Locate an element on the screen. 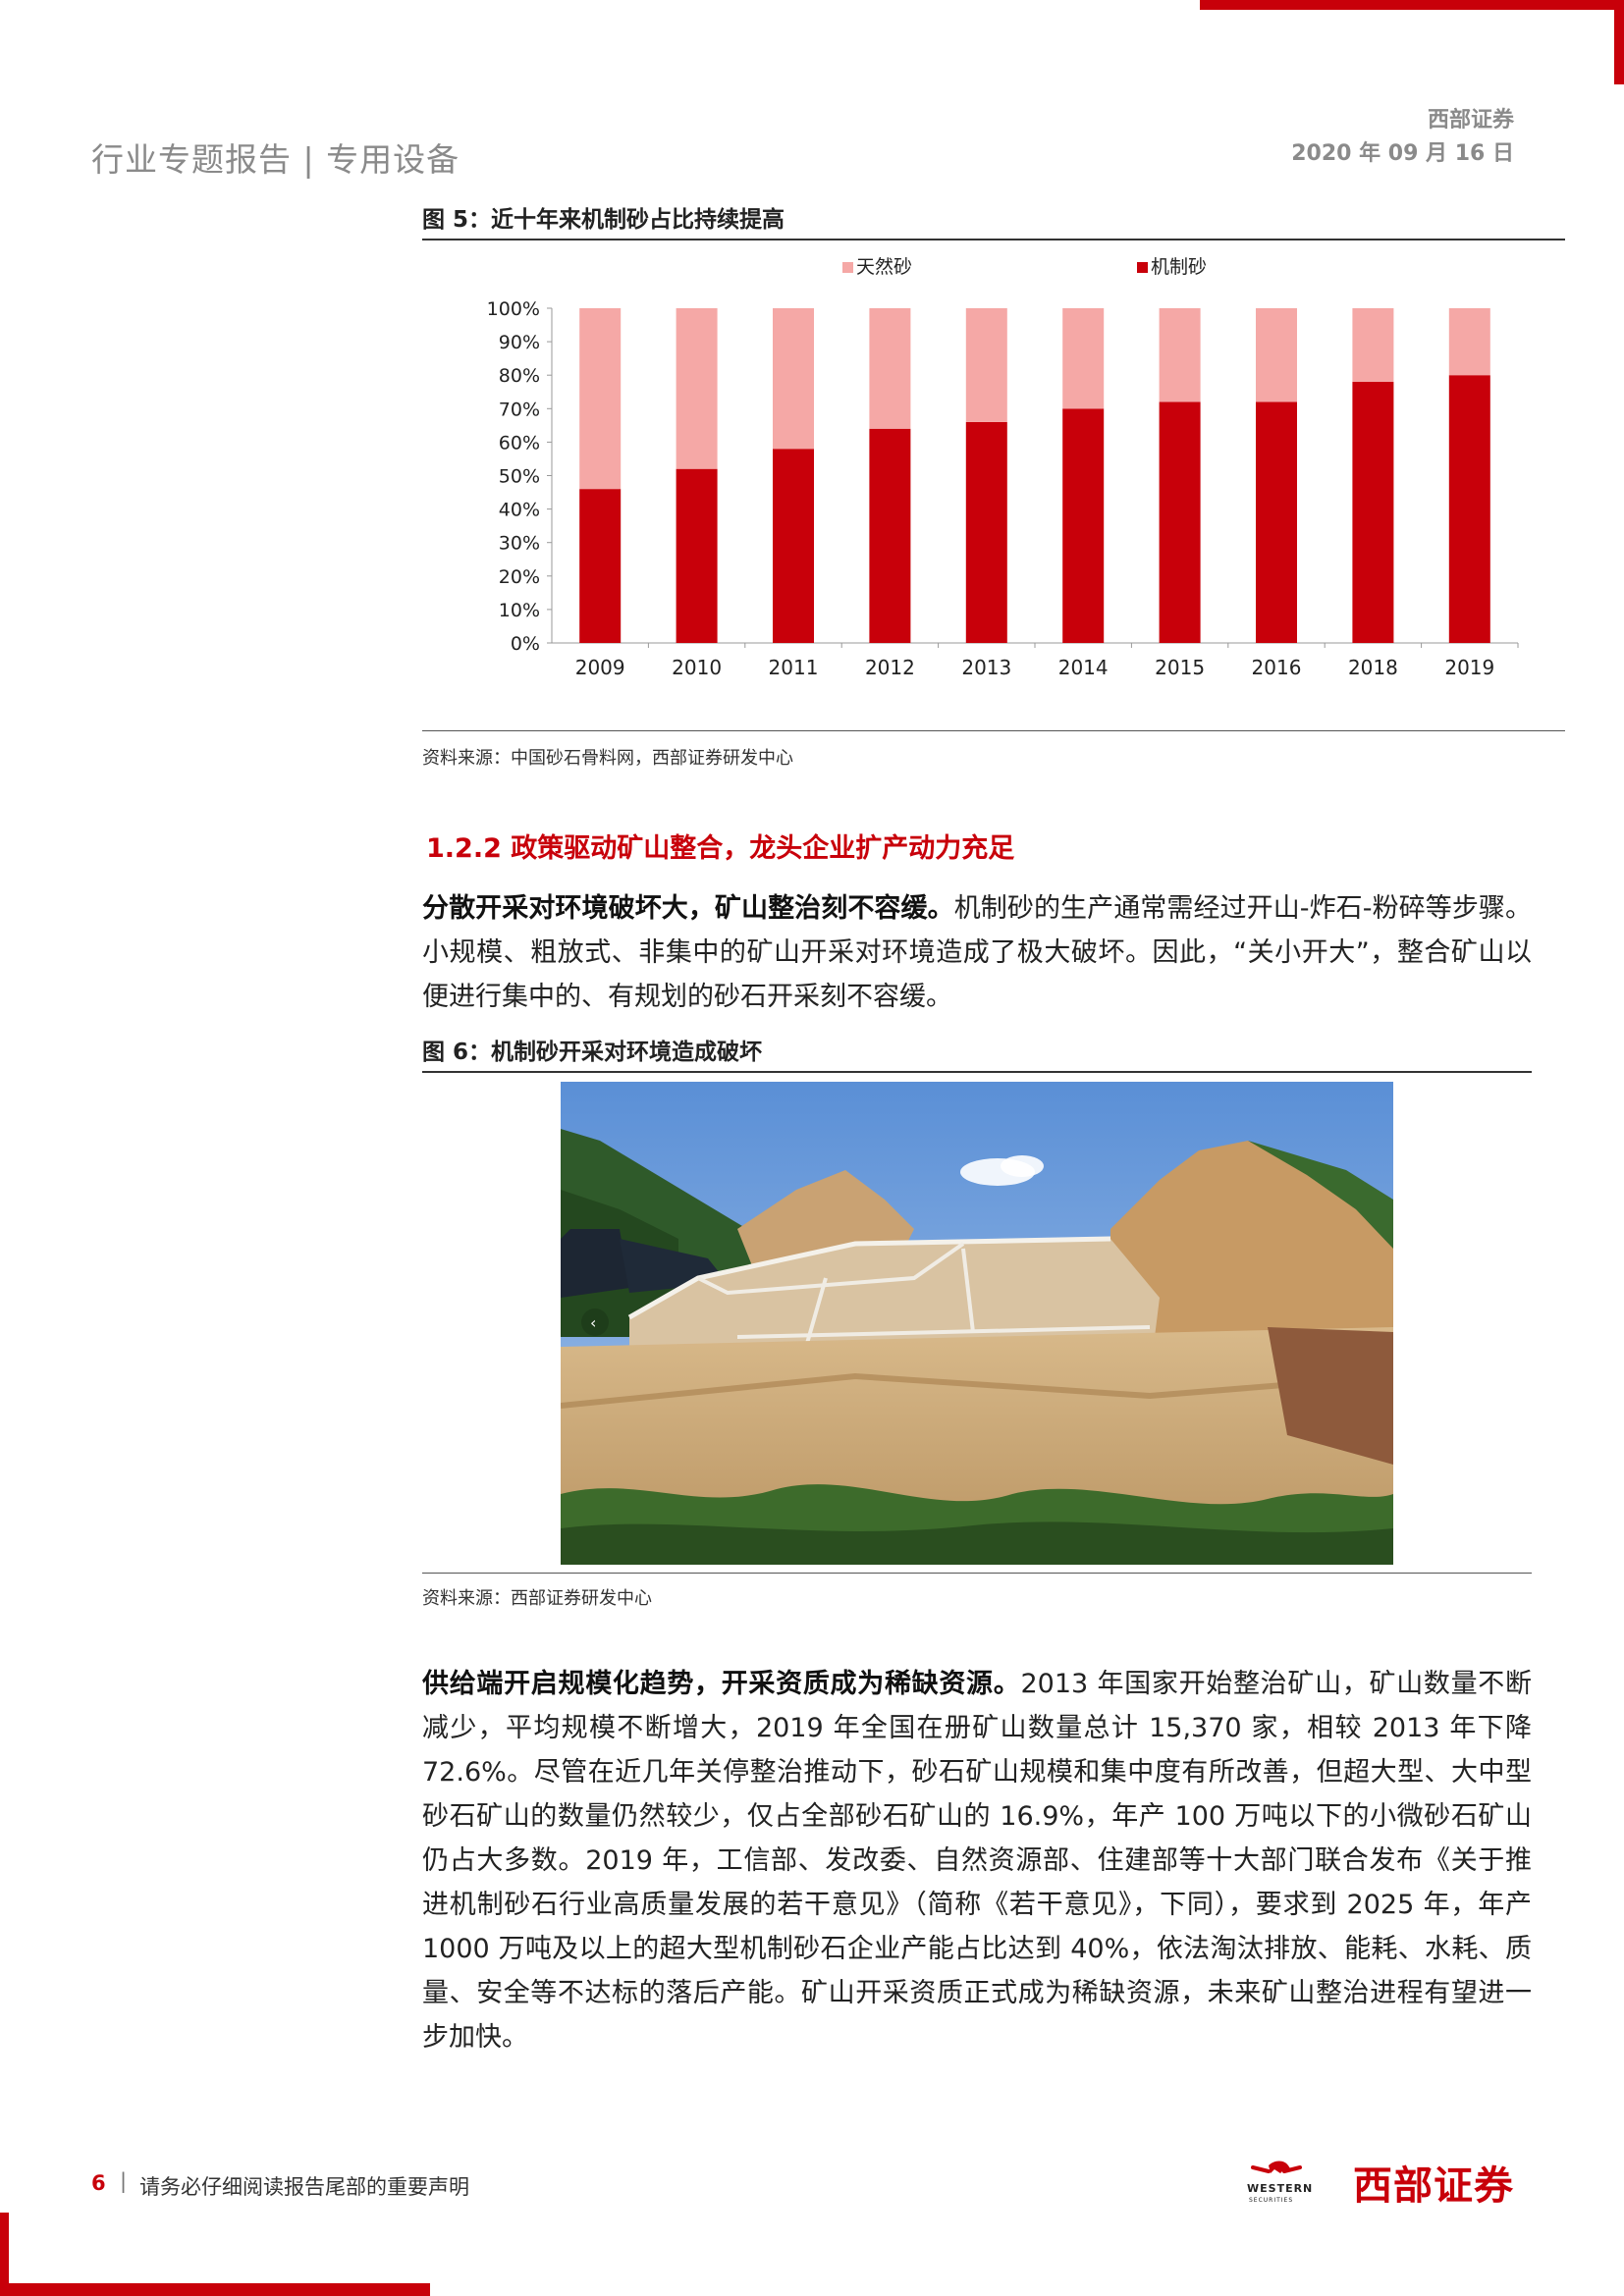 This screenshot has width=1624, height=2296. y-tick-label: 30% is located at coordinates (519, 544).